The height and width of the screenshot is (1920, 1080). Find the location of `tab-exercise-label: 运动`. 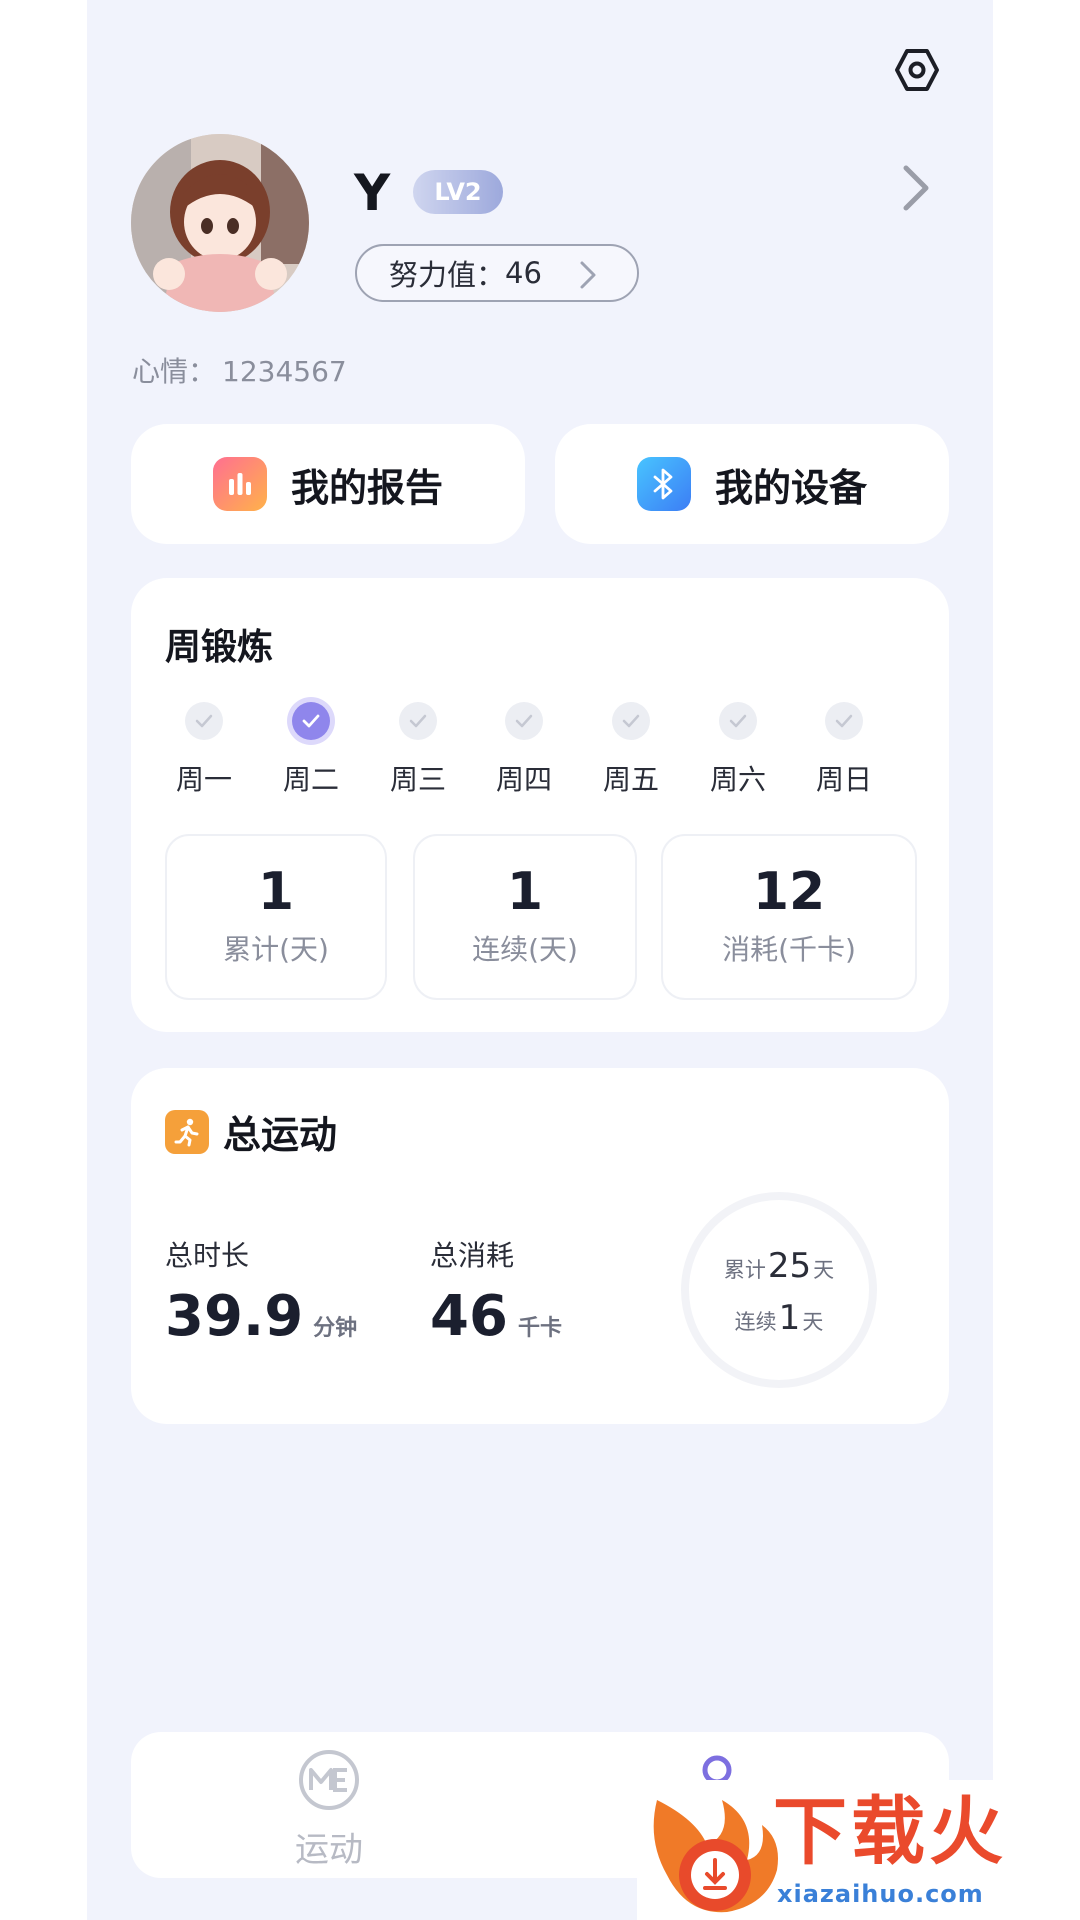

tab-exercise-label: 运动 is located at coordinates (329, 1850).